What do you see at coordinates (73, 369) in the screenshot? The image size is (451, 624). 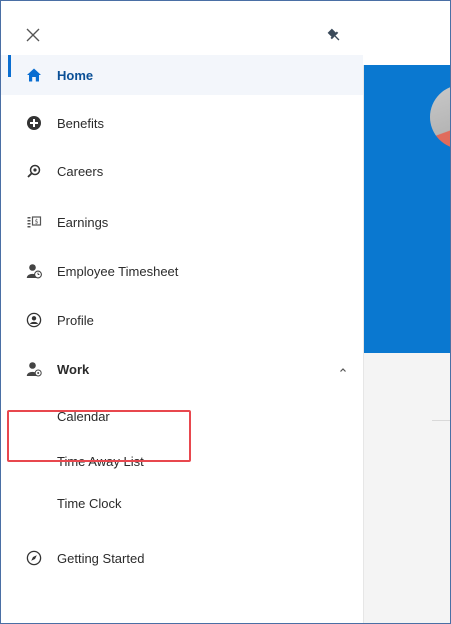 I see `sidebar-item-label: Work` at bounding box center [73, 369].